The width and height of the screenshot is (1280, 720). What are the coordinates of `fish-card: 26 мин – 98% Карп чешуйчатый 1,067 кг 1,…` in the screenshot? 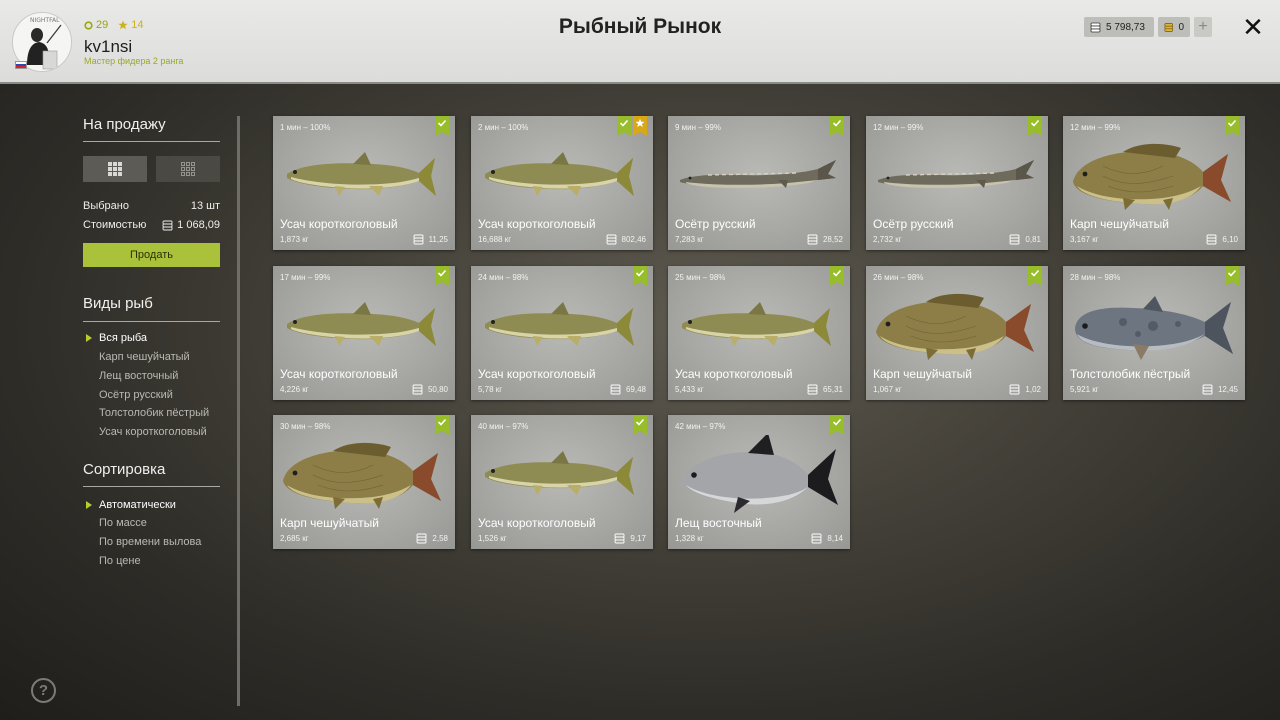 It's located at (957, 333).